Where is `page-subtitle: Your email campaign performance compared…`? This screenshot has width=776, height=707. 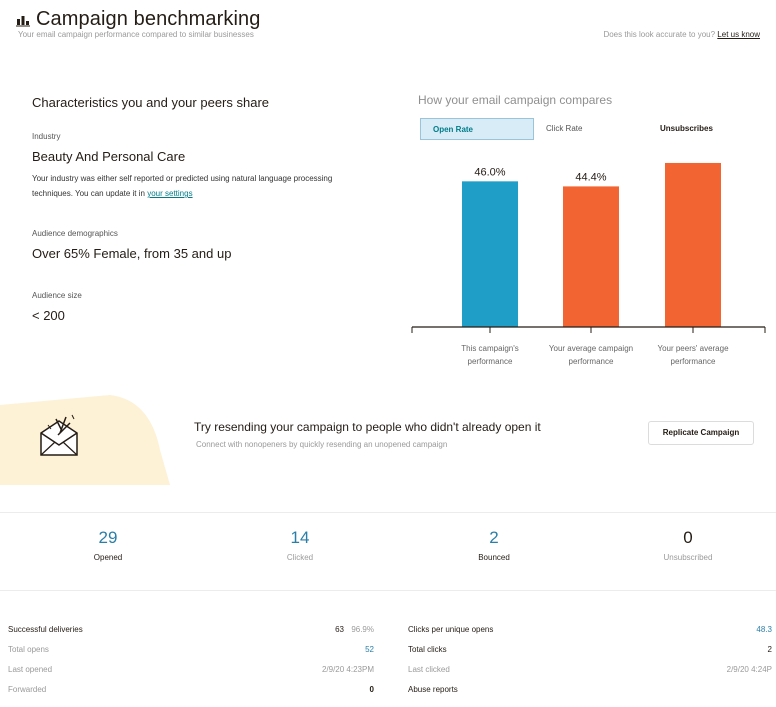
page-subtitle: Your email campaign performance compared… is located at coordinates (136, 34).